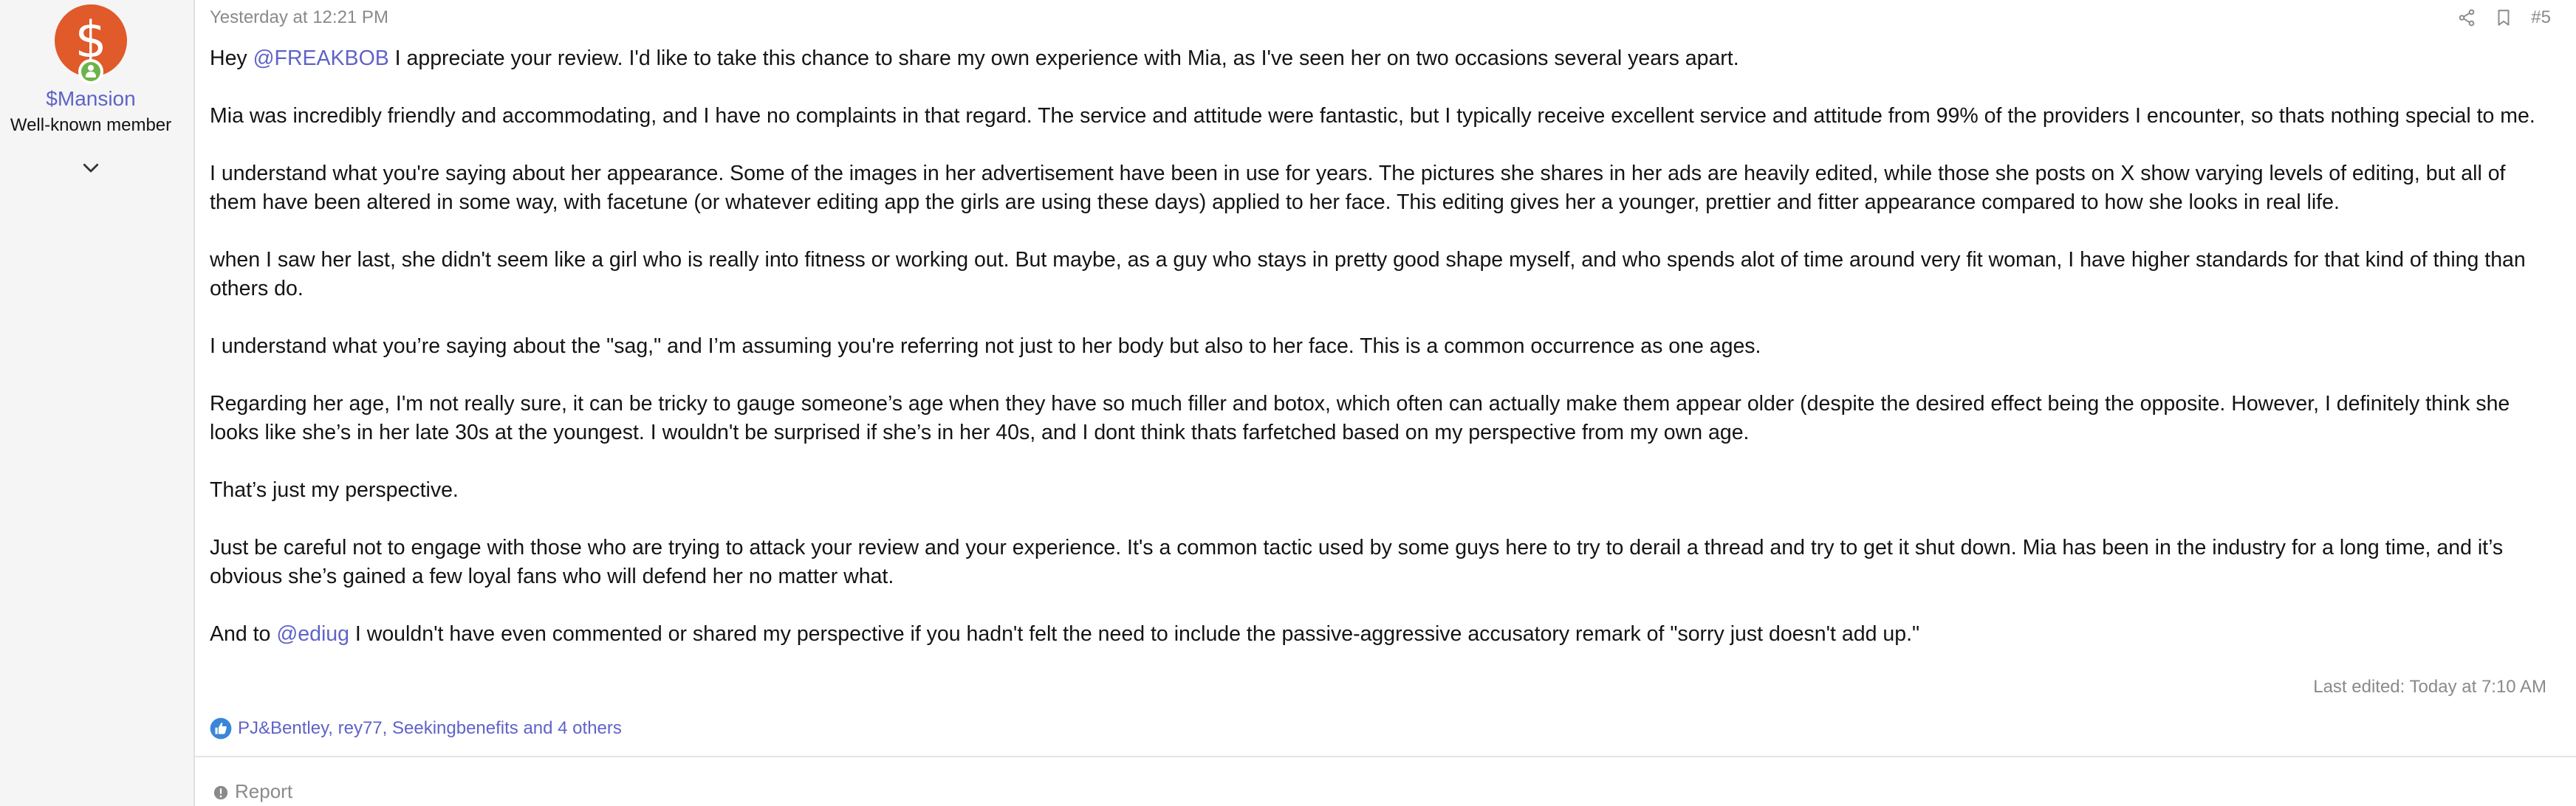 The width and height of the screenshot is (2576, 806). What do you see at coordinates (221, 791) in the screenshot?
I see `report-icon` at bounding box center [221, 791].